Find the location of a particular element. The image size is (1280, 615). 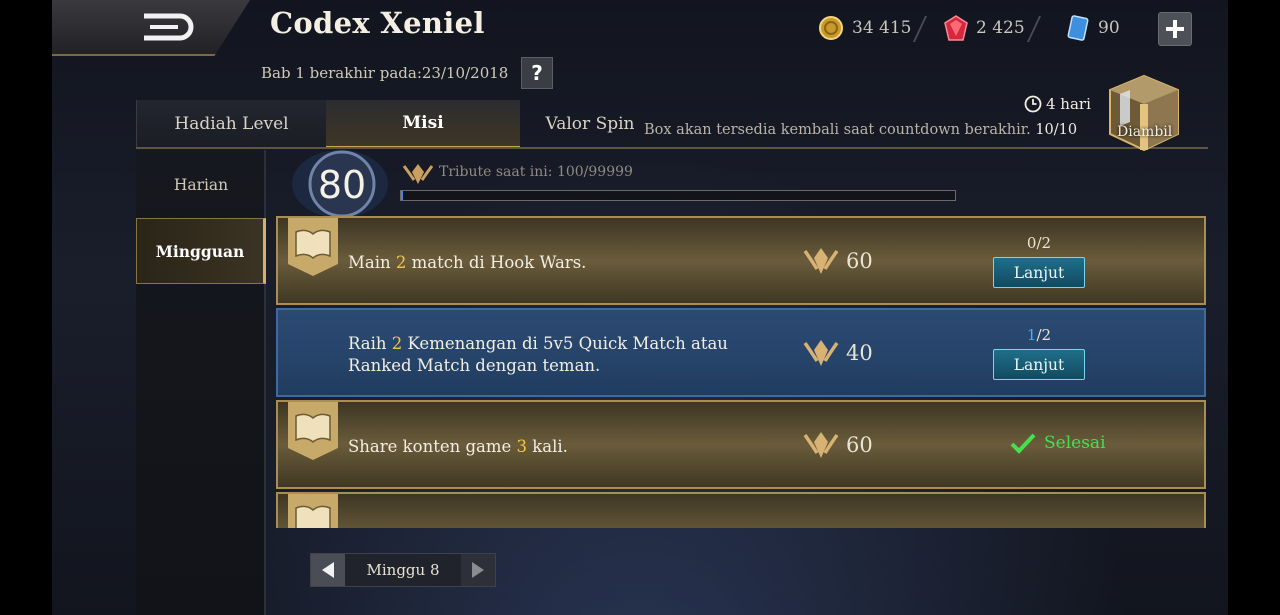

level-number: 80 is located at coordinates (342, 185).